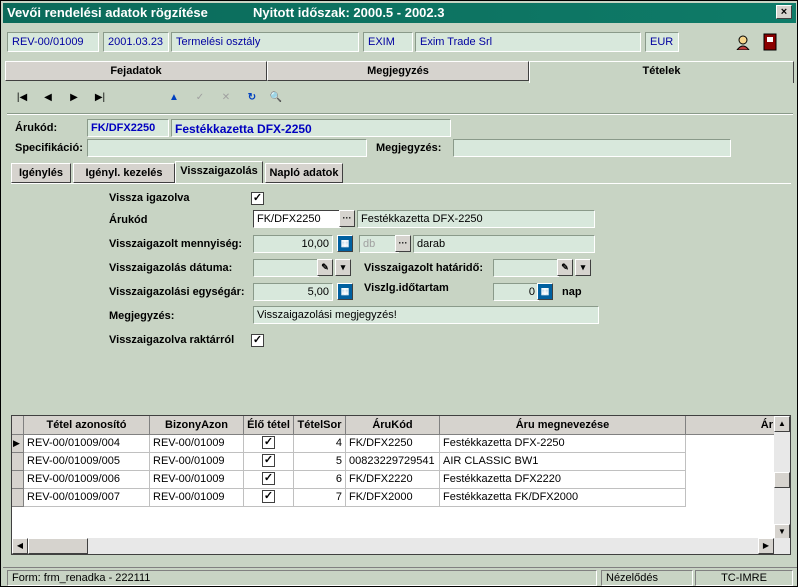 Image resolution: width=798 pixels, height=587 pixels. Describe the element at coordinates (401, 546) in the screenshot. I see `horizontal-scrollbar: ◀ ▶` at that location.